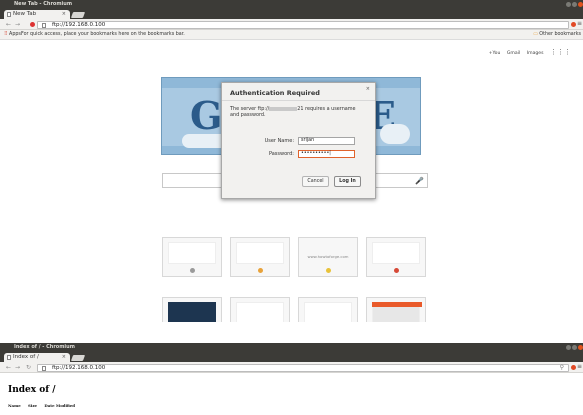 This screenshot has width=583, height=415. I want to click on google-top-links: +You Gmail Images ⋮⋮⋮, so click(527, 52).